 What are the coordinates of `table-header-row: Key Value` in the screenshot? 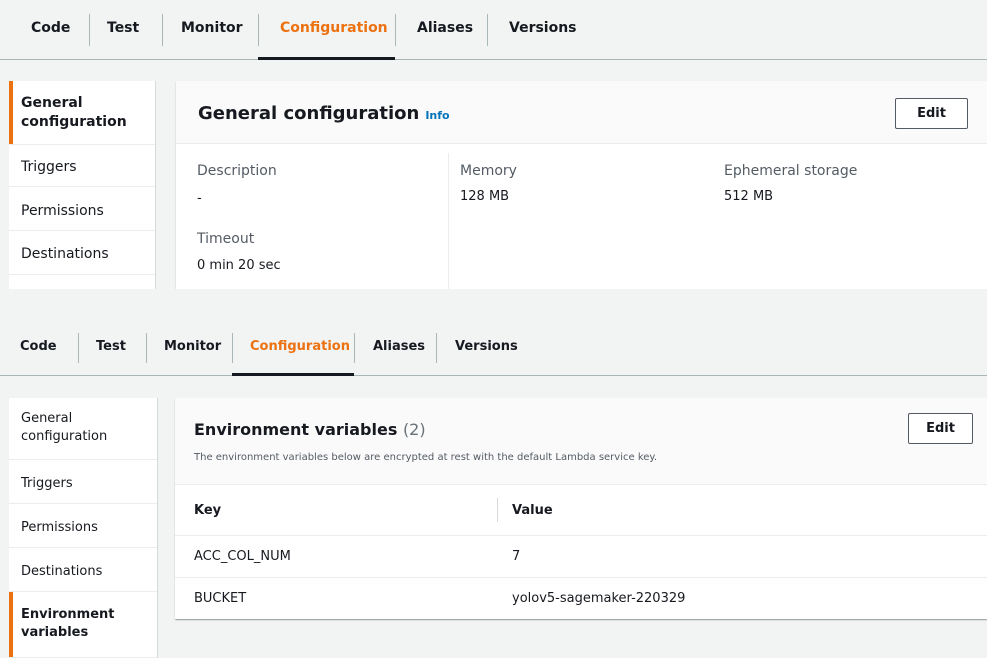 It's located at (581, 510).